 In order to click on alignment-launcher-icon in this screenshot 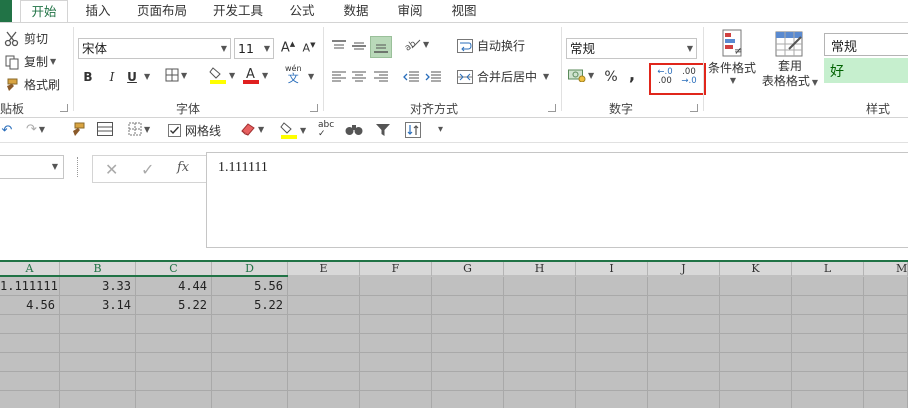, I will do `click(552, 108)`.